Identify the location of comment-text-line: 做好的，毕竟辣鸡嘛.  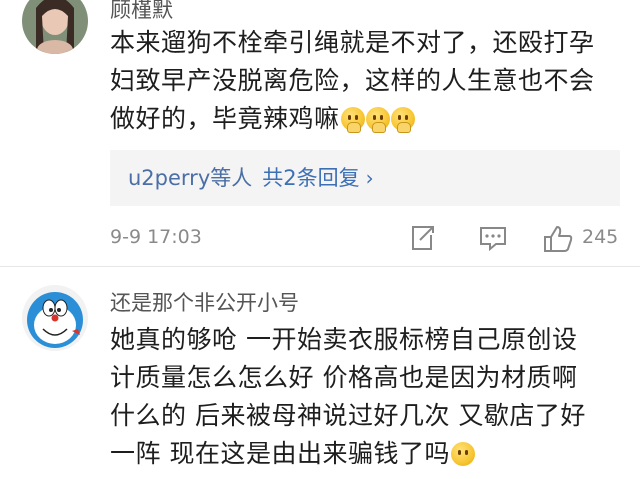
(365, 119).